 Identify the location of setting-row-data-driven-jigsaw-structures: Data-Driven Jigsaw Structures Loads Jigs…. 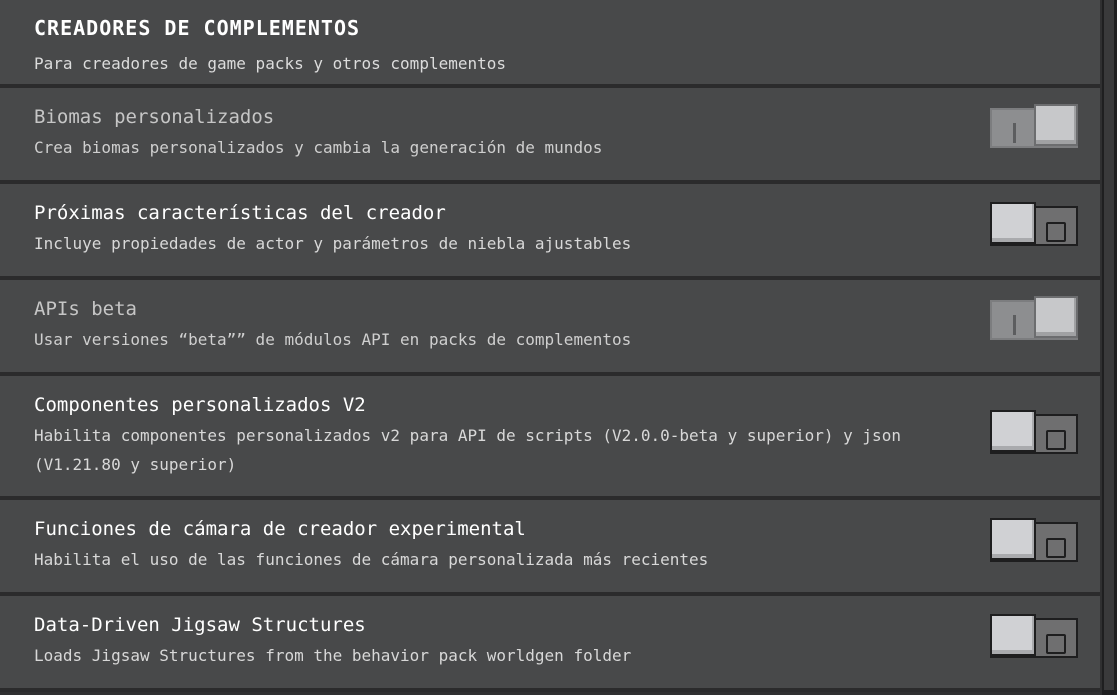
(550, 644).